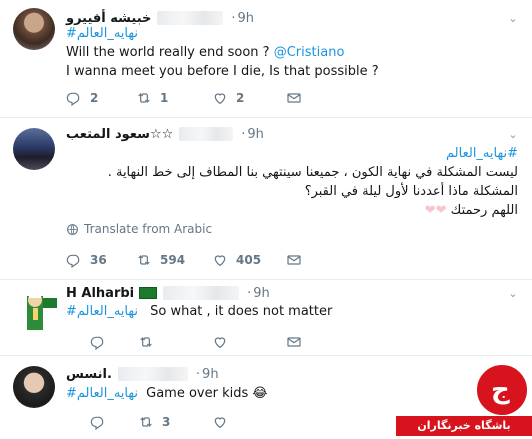 The height and width of the screenshot is (439, 532). Describe the element at coordinates (241, 311) in the screenshot. I see `text-line: So what , it does not matter` at that location.